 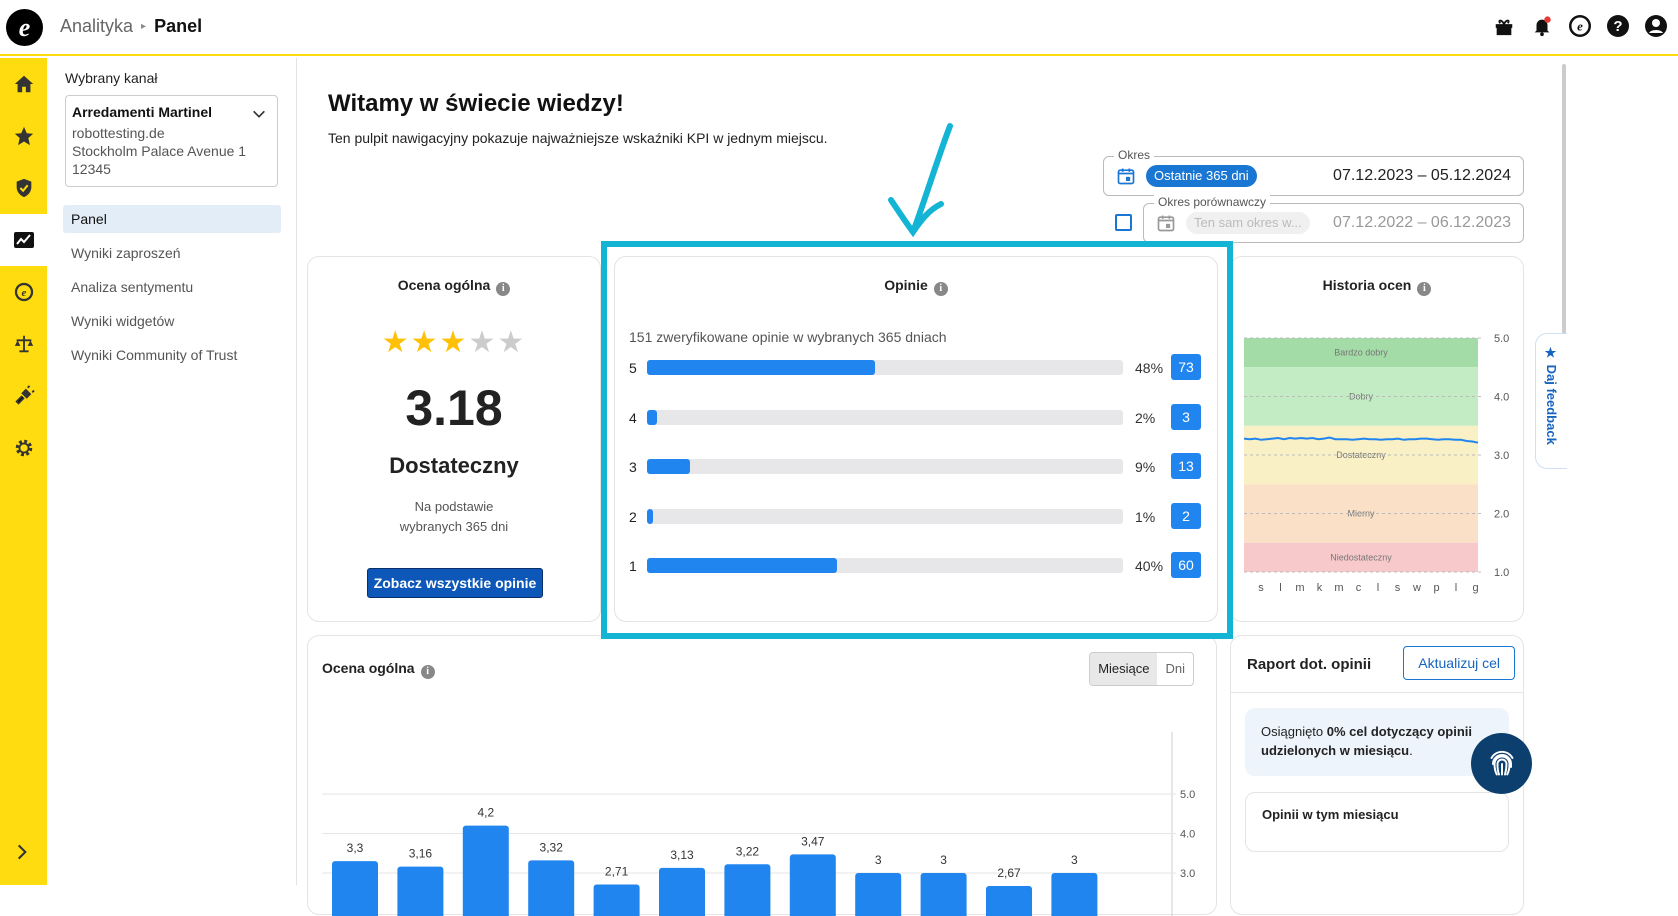 I want to click on compare-legend: Okres porównawczy, so click(x=1212, y=202).